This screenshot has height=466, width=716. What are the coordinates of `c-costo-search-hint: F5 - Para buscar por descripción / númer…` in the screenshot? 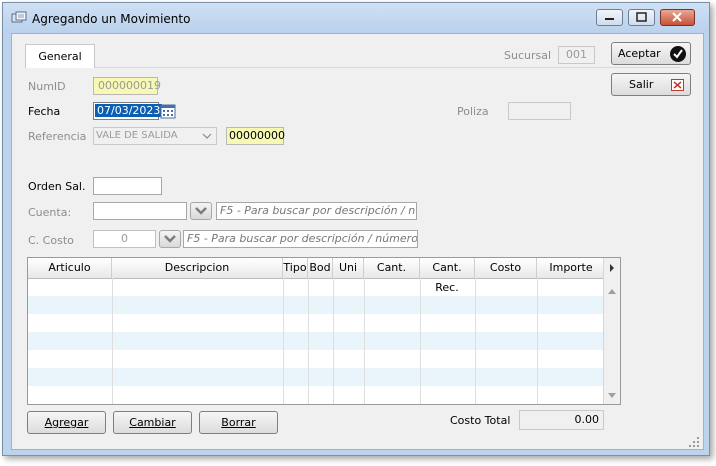 It's located at (300, 239).